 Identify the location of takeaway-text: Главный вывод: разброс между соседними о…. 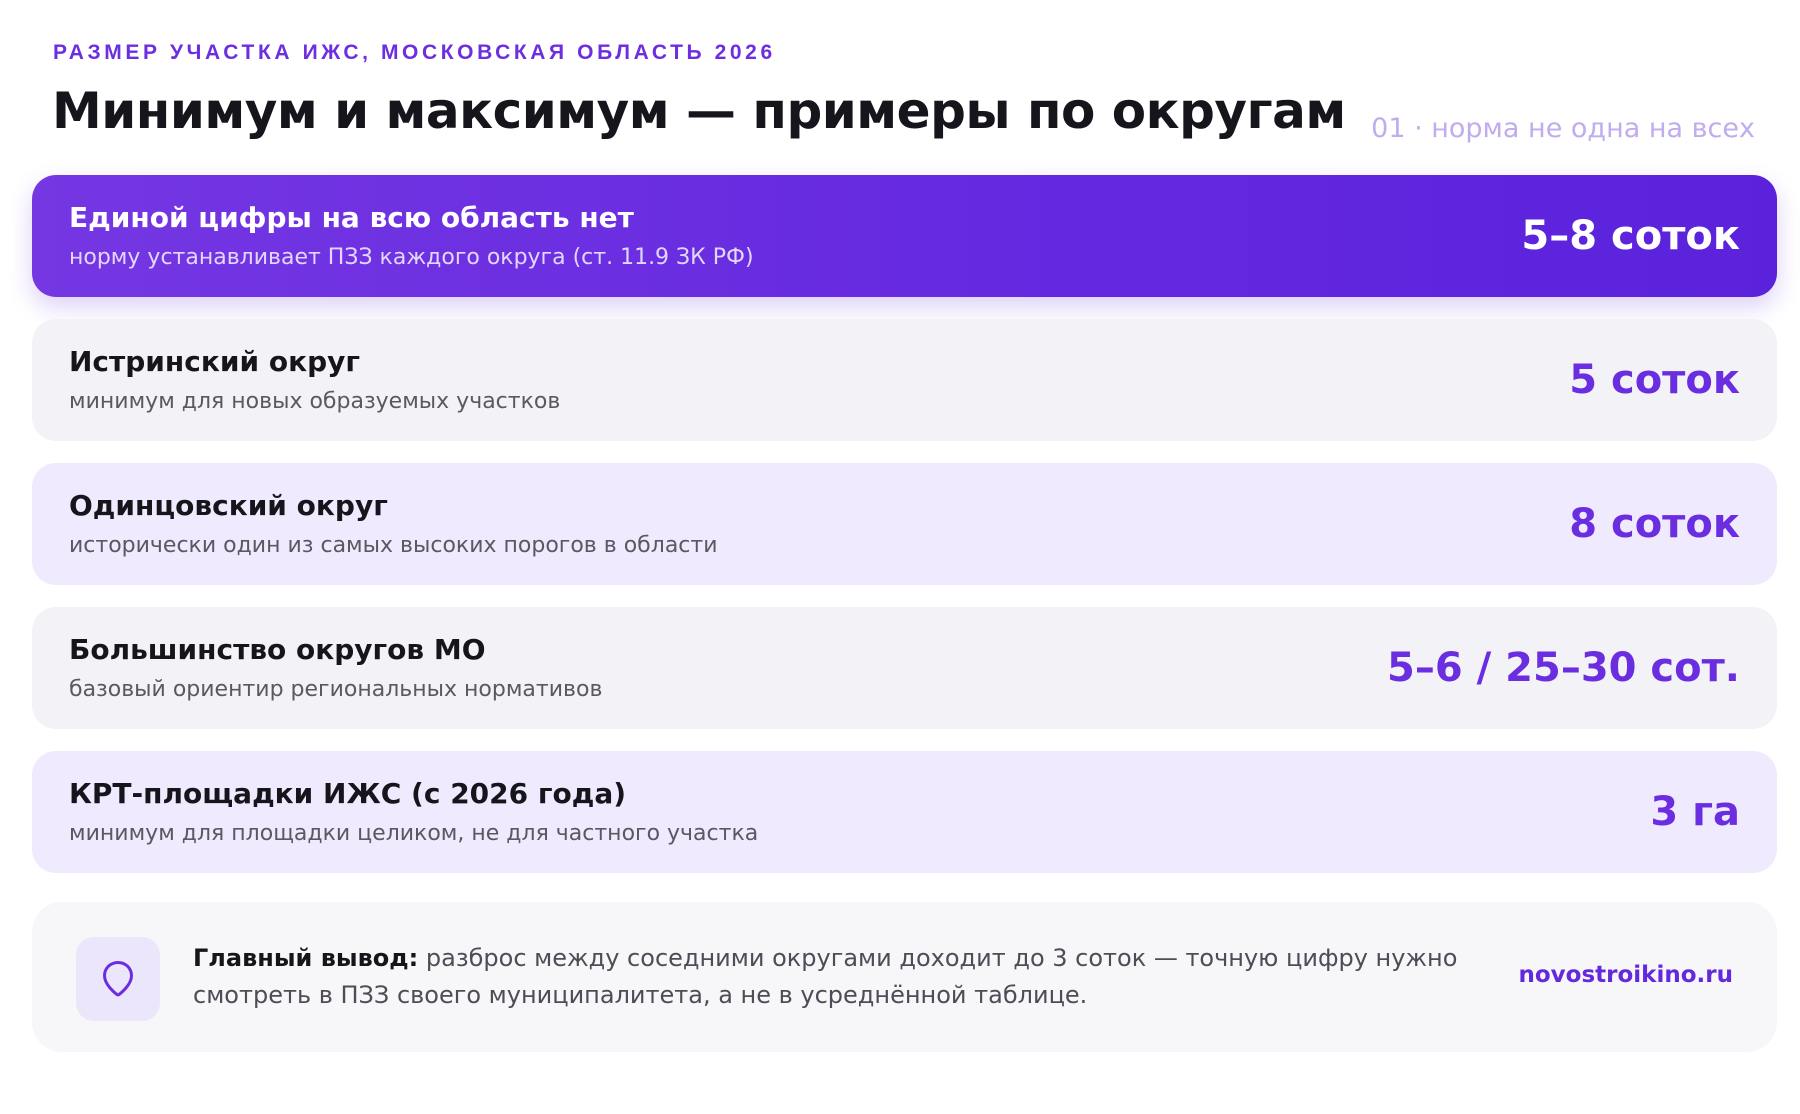
(843, 977).